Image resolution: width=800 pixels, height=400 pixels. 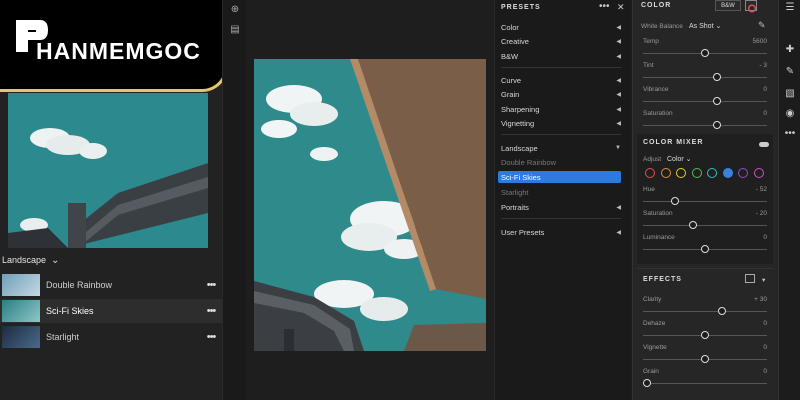 I want to click on gradient-icon: ▧, so click(x=790, y=94).